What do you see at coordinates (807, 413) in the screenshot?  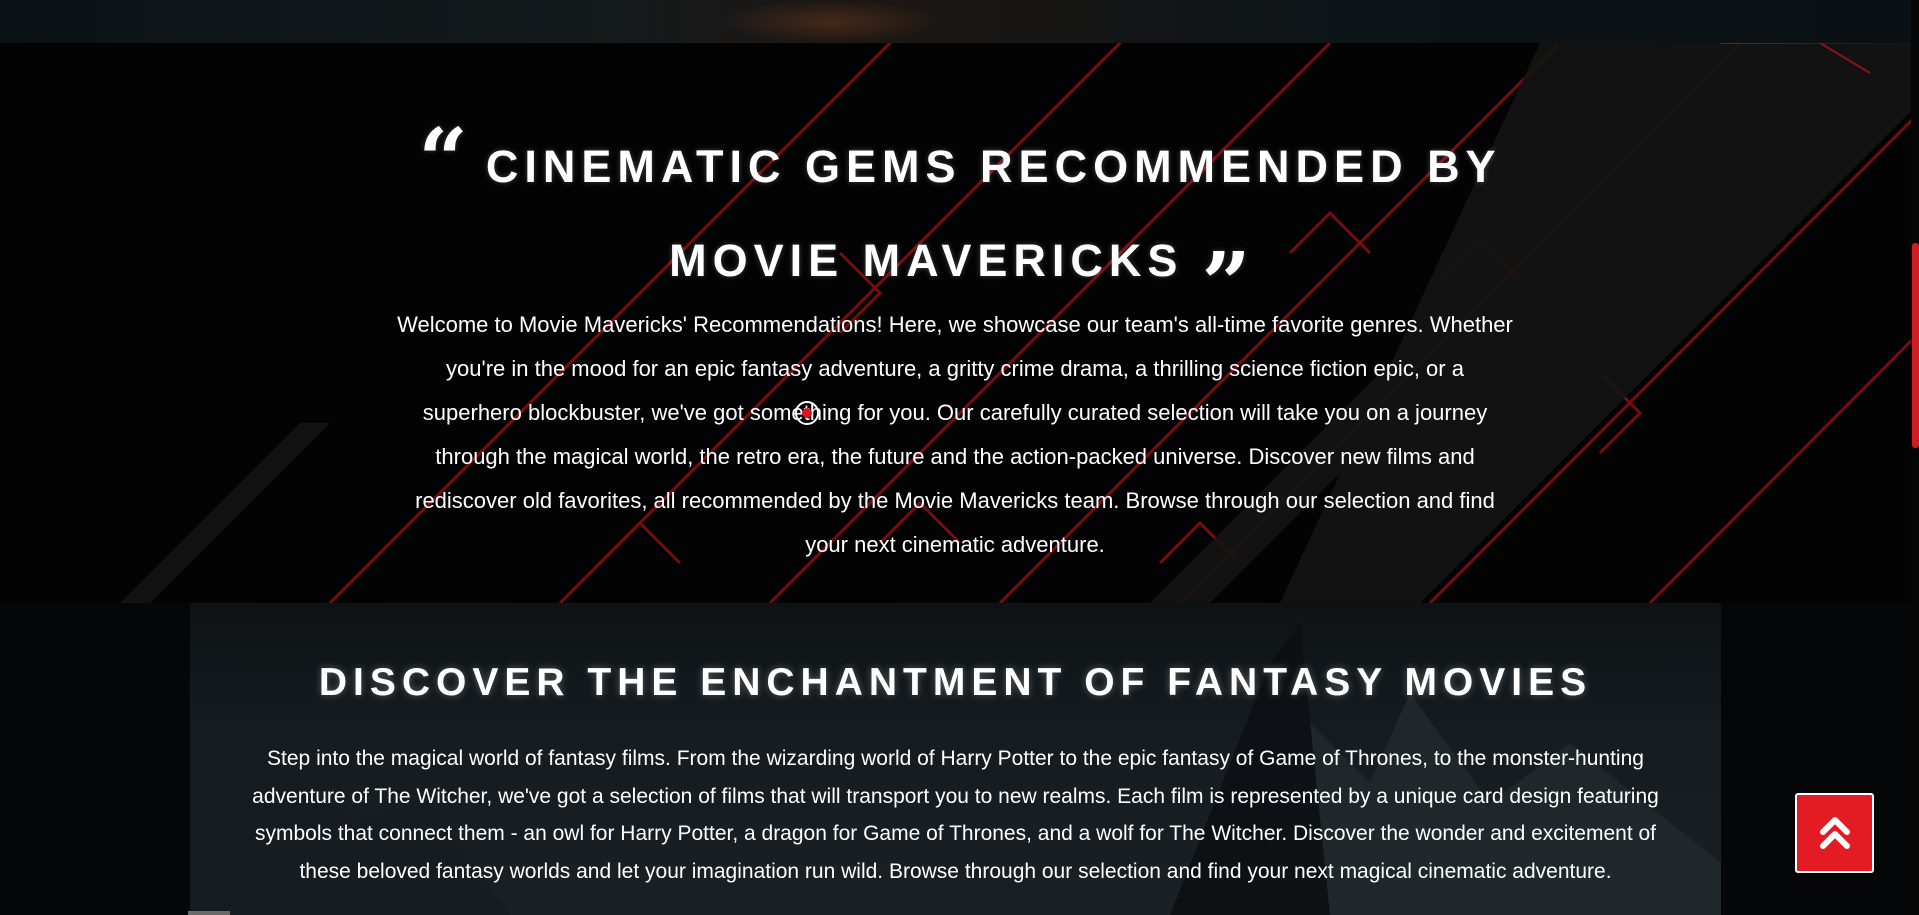 I see `mouse-cursor-icon` at bounding box center [807, 413].